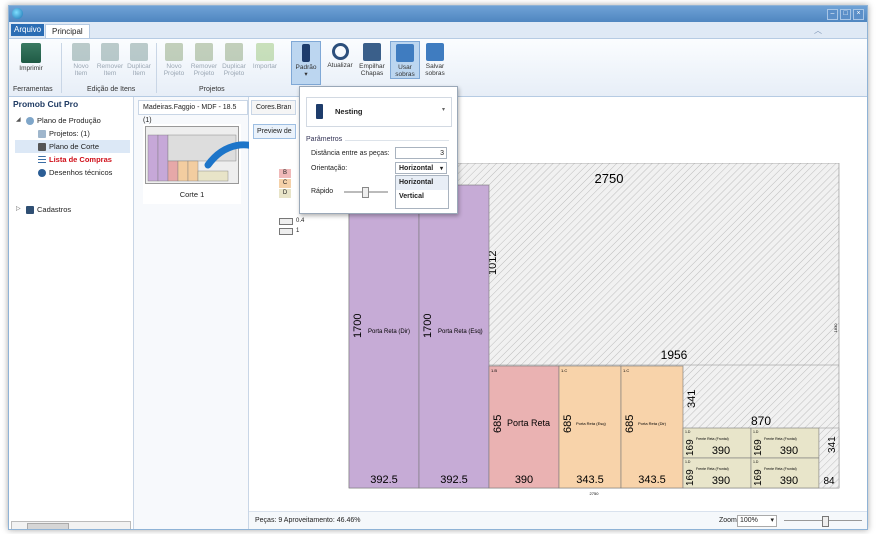  I want to click on legend-item: C, so click(285, 183).